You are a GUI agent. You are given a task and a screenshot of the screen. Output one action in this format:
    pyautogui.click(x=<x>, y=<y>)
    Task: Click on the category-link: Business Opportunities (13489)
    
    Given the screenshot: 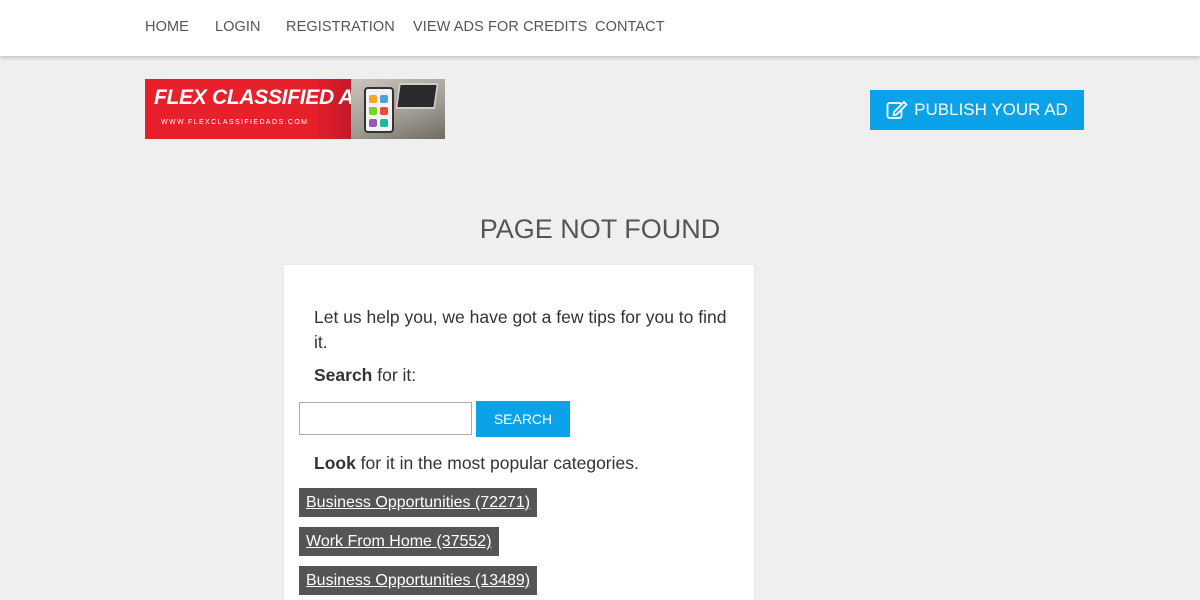 What is the action you would take?
    pyautogui.click(x=418, y=580)
    